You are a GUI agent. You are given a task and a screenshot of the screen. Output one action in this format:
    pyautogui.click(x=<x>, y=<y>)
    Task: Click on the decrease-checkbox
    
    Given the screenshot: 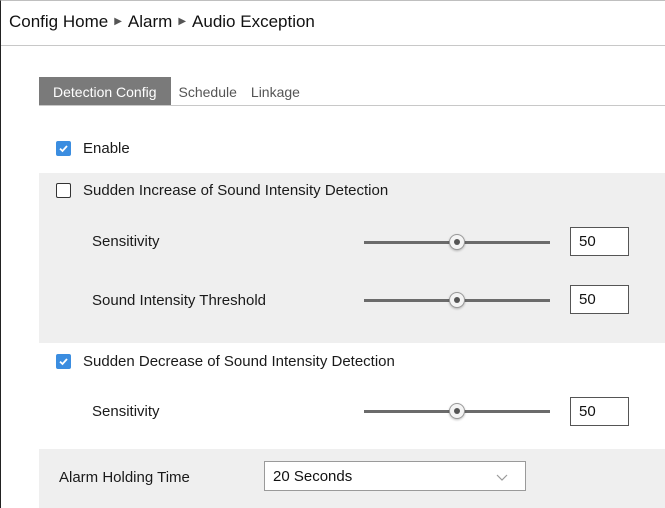 What is the action you would take?
    pyautogui.click(x=63, y=361)
    